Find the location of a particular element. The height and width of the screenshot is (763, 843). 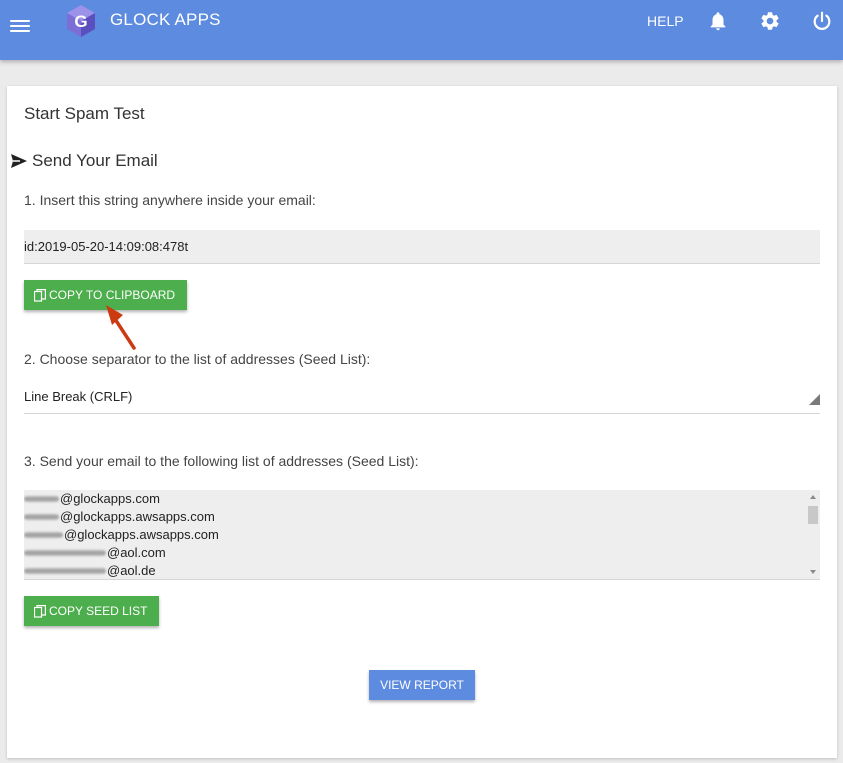

bell-icon is located at coordinates (718, 21).